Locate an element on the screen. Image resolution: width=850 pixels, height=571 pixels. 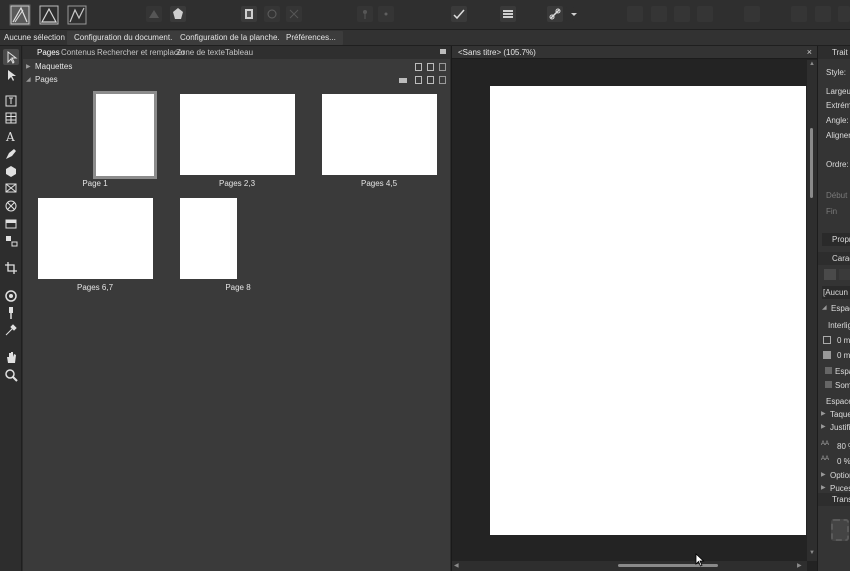
align-label: Aligner: is located at coordinates (838, 135).